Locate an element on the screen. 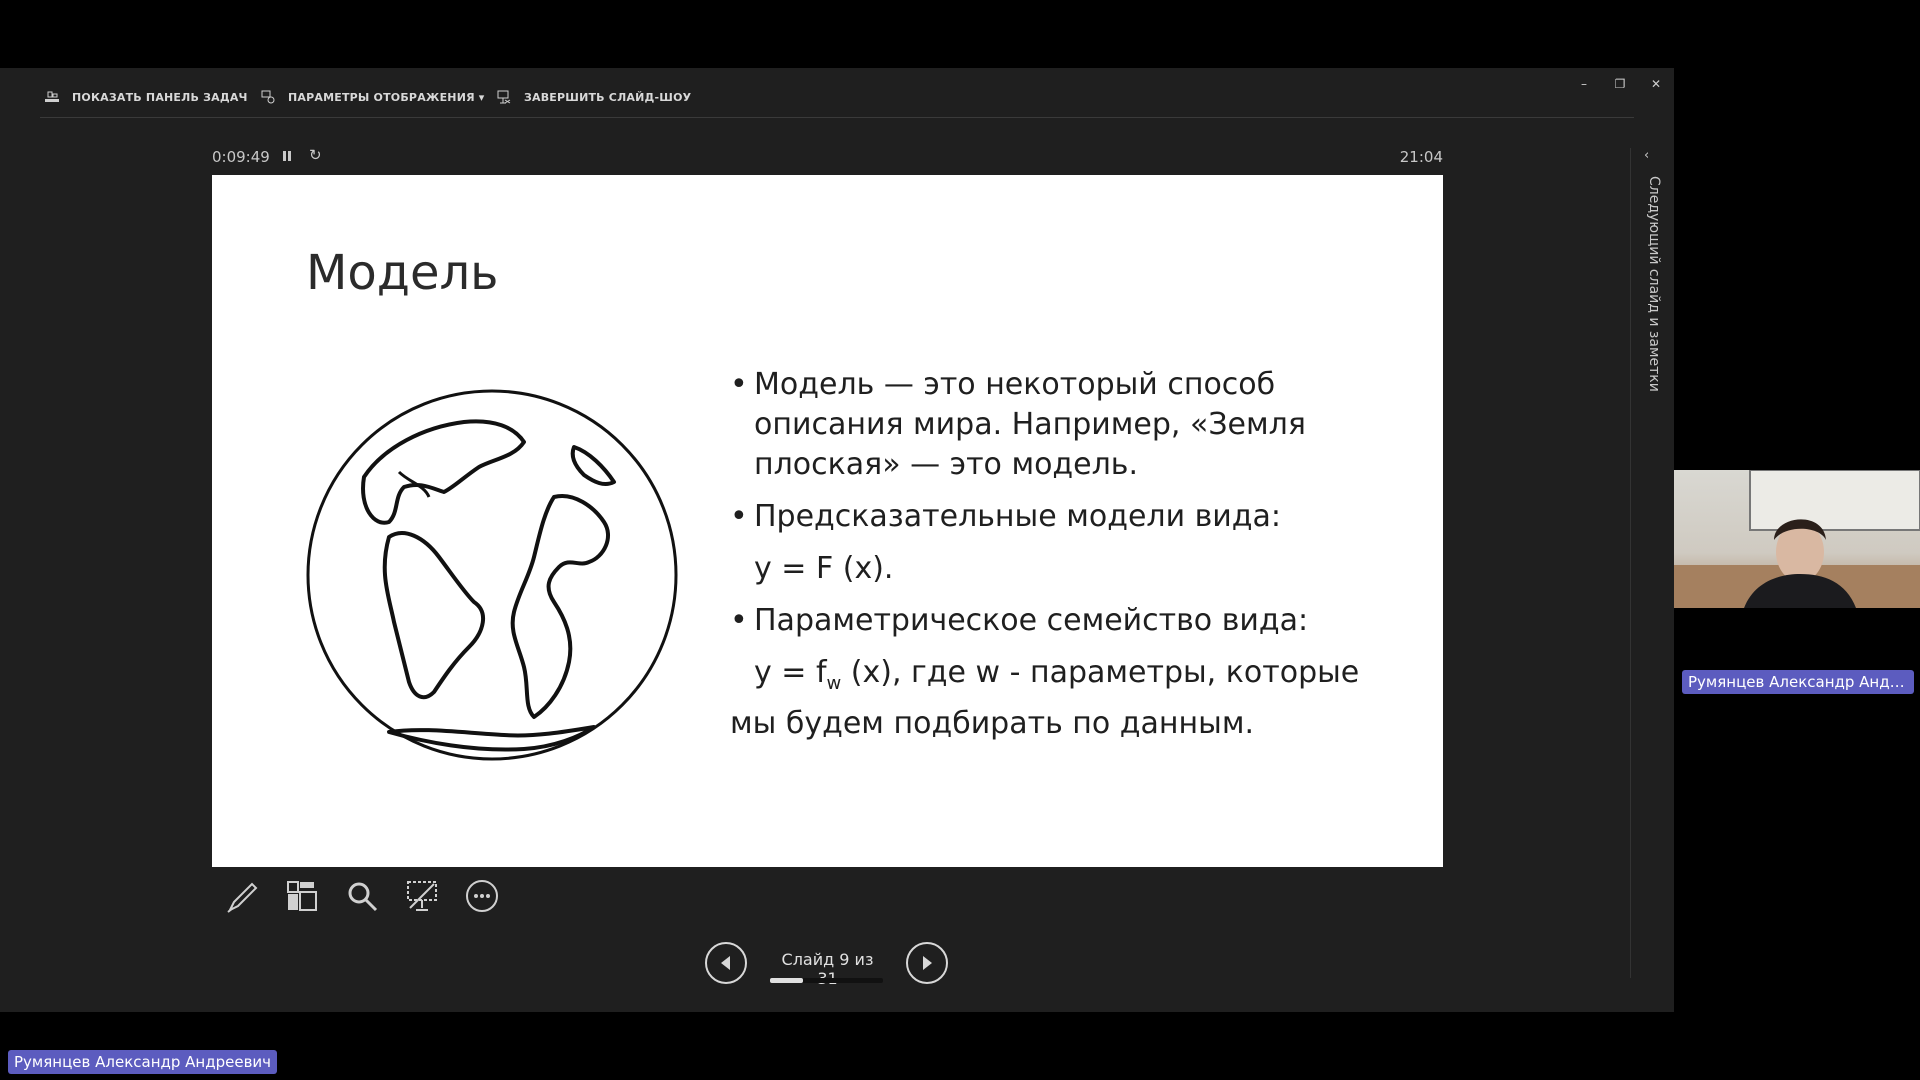 The width and height of the screenshot is (1920, 1080). bullet-item: • Параметрическое семейство вида: is located at coordinates (1050, 621).